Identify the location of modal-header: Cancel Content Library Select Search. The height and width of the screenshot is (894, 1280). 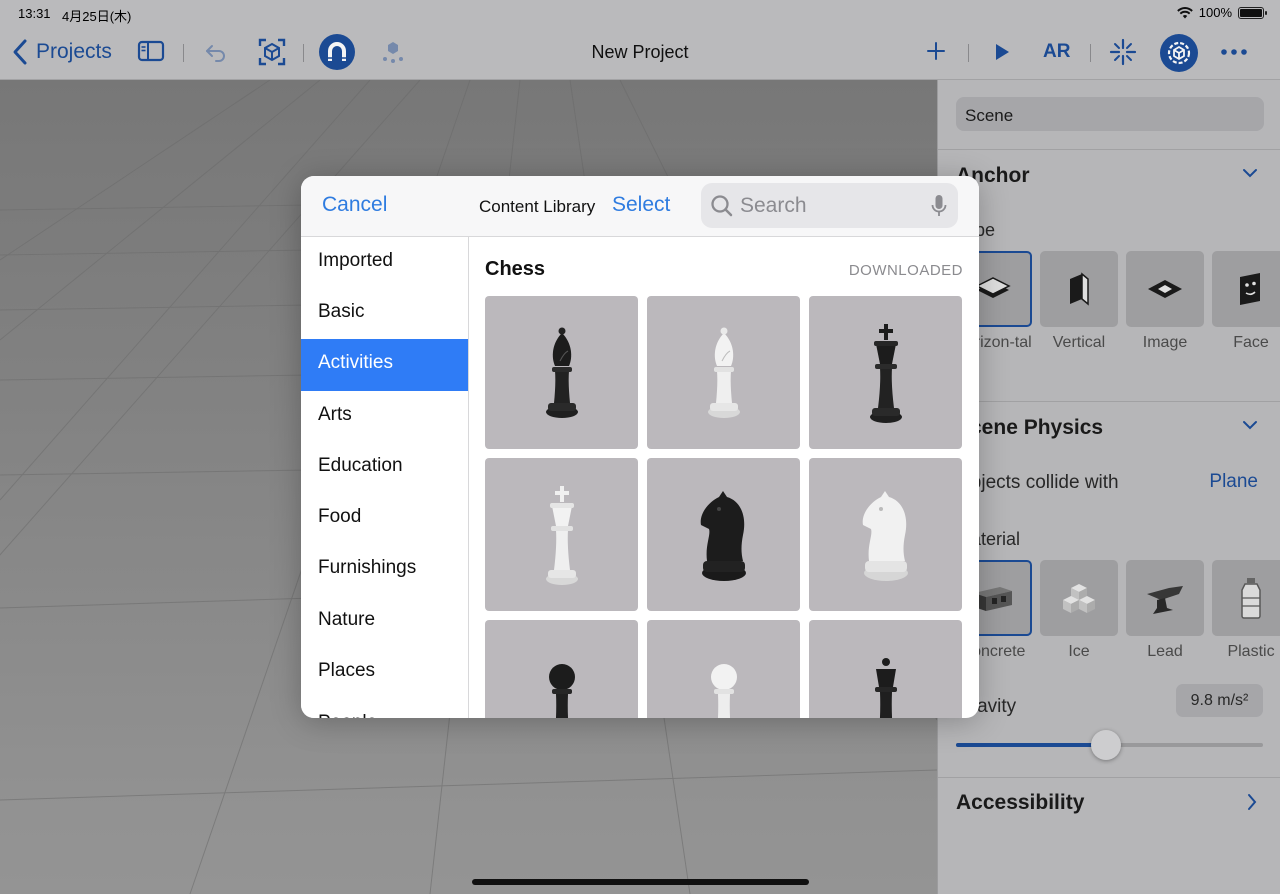
(640, 206).